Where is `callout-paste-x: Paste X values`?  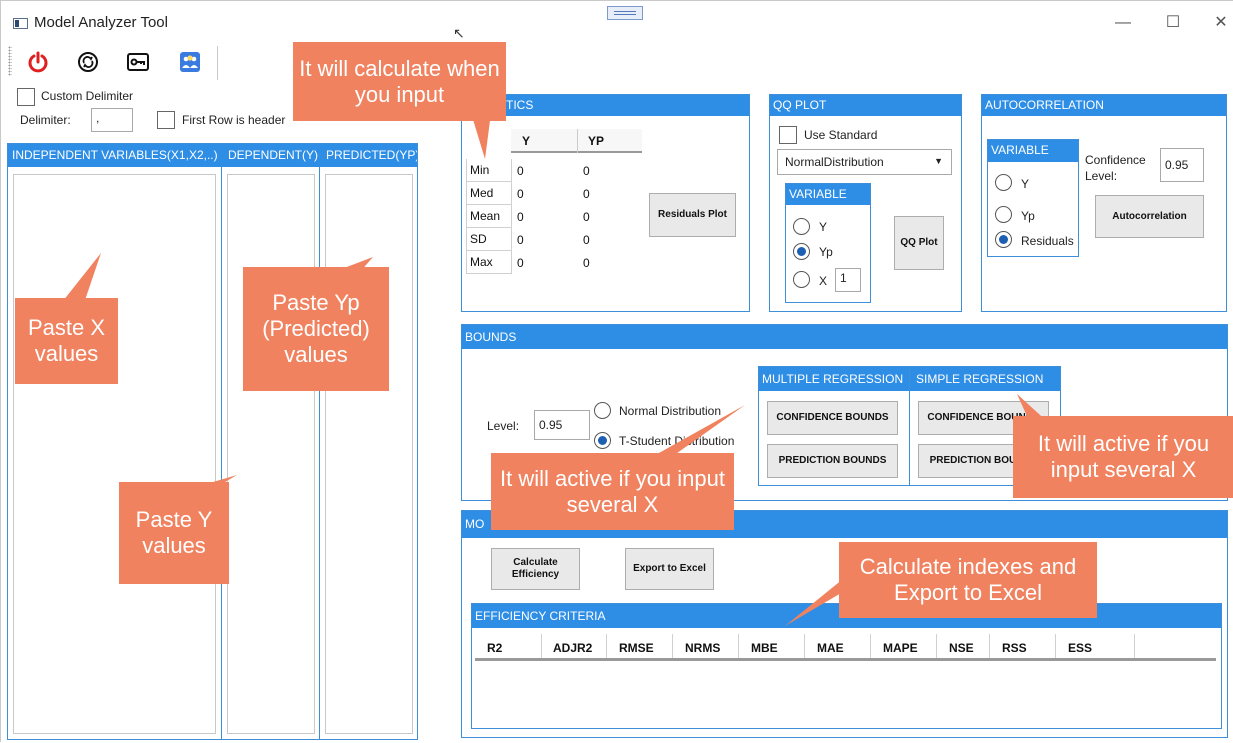 callout-paste-x: Paste X values is located at coordinates (66, 341).